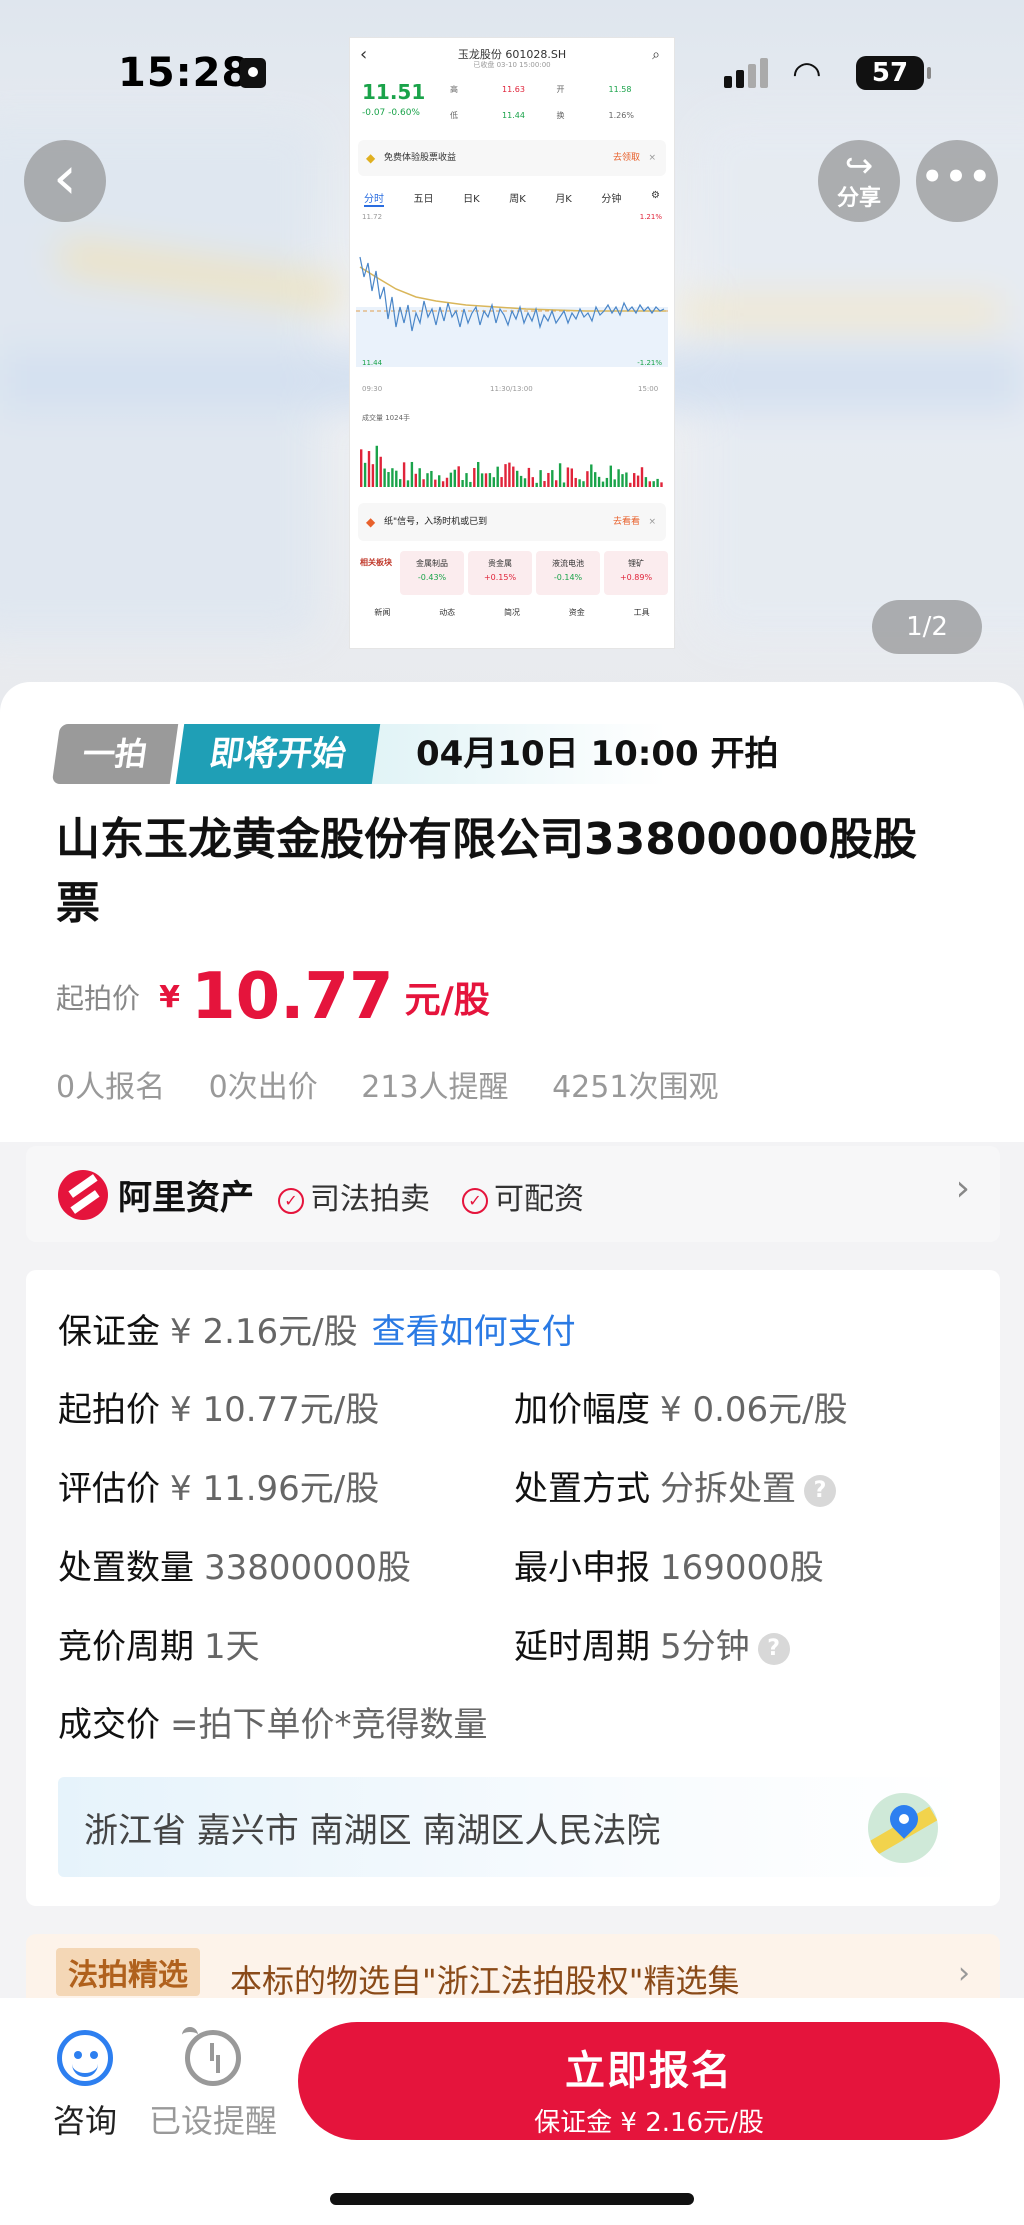 This screenshot has height=2225, width=1024. Describe the element at coordinates (109, 1489) in the screenshot. I see `detail-label: 评估价` at that location.